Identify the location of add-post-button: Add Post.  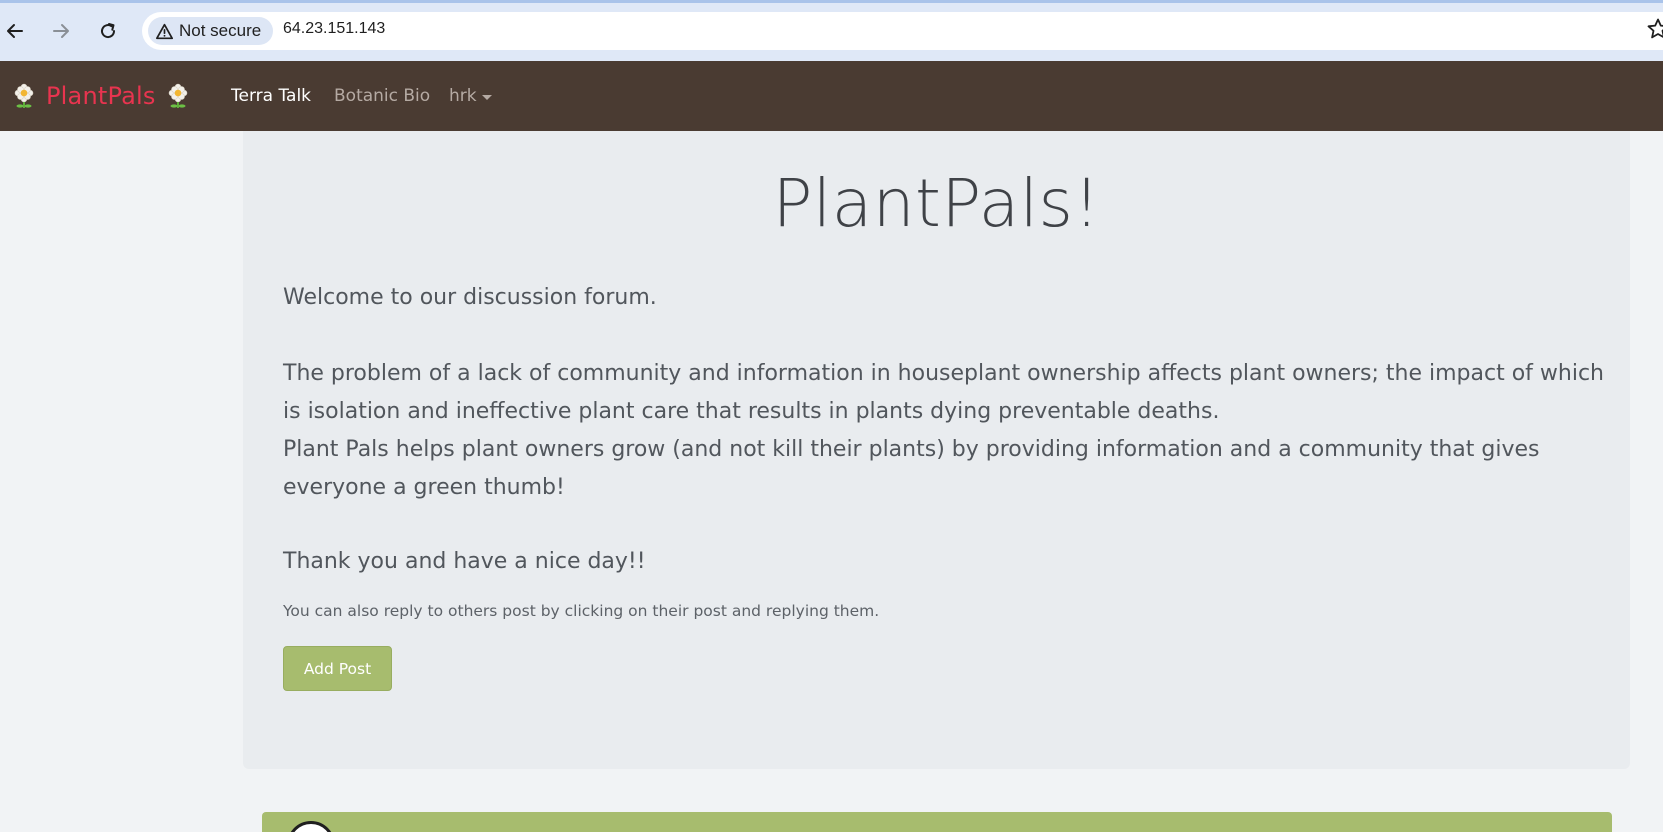
(337, 668).